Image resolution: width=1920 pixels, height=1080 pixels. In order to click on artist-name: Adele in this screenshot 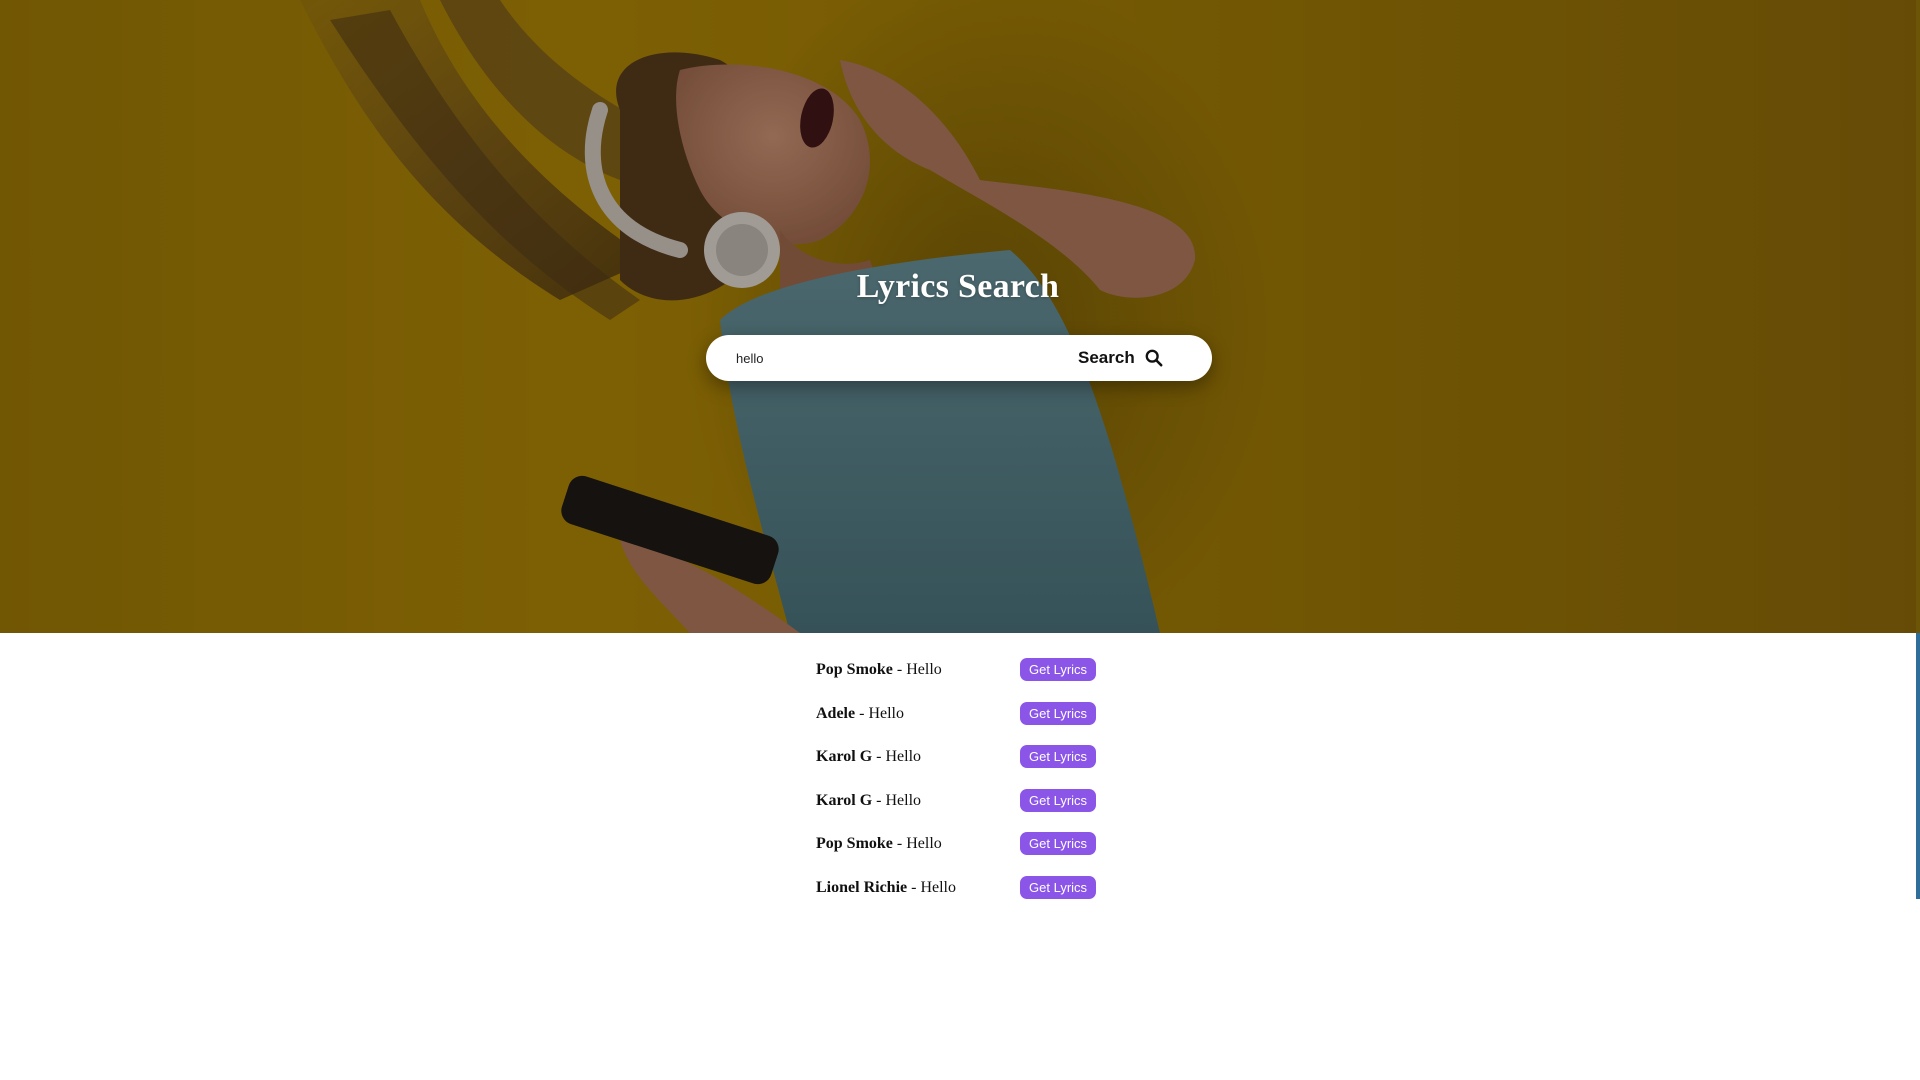, I will do `click(836, 713)`.